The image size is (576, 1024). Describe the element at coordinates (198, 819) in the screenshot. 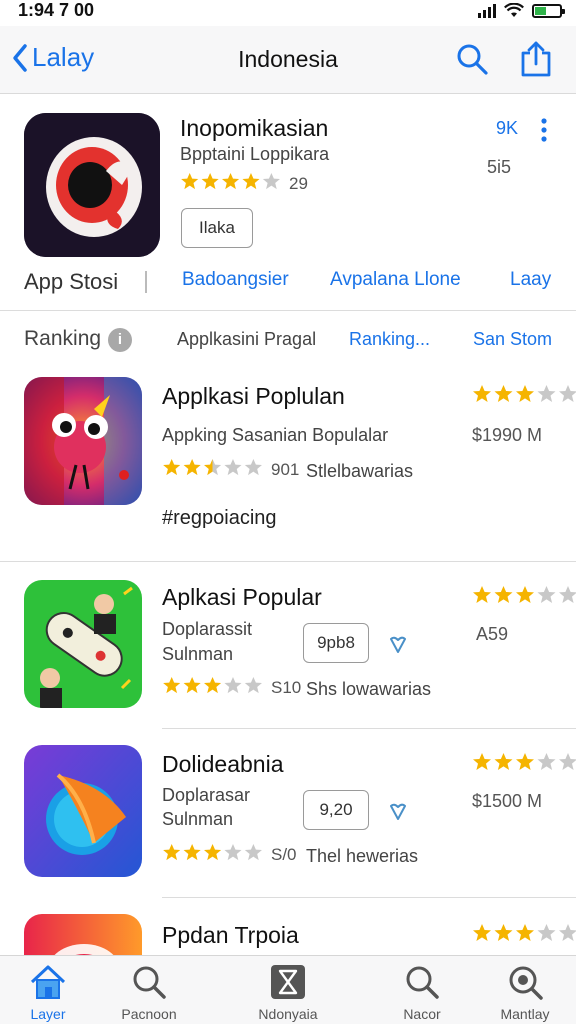

I see `item-subtitle: Sulnman` at that location.